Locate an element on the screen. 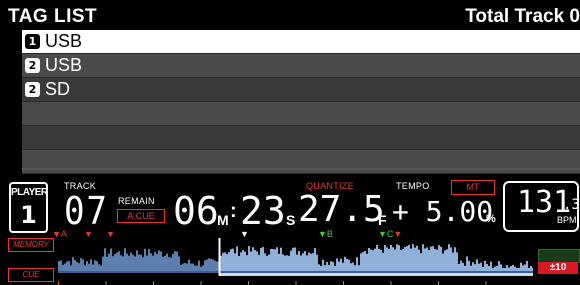 The height and width of the screenshot is (285, 580). list-item-label: USB is located at coordinates (64, 41).